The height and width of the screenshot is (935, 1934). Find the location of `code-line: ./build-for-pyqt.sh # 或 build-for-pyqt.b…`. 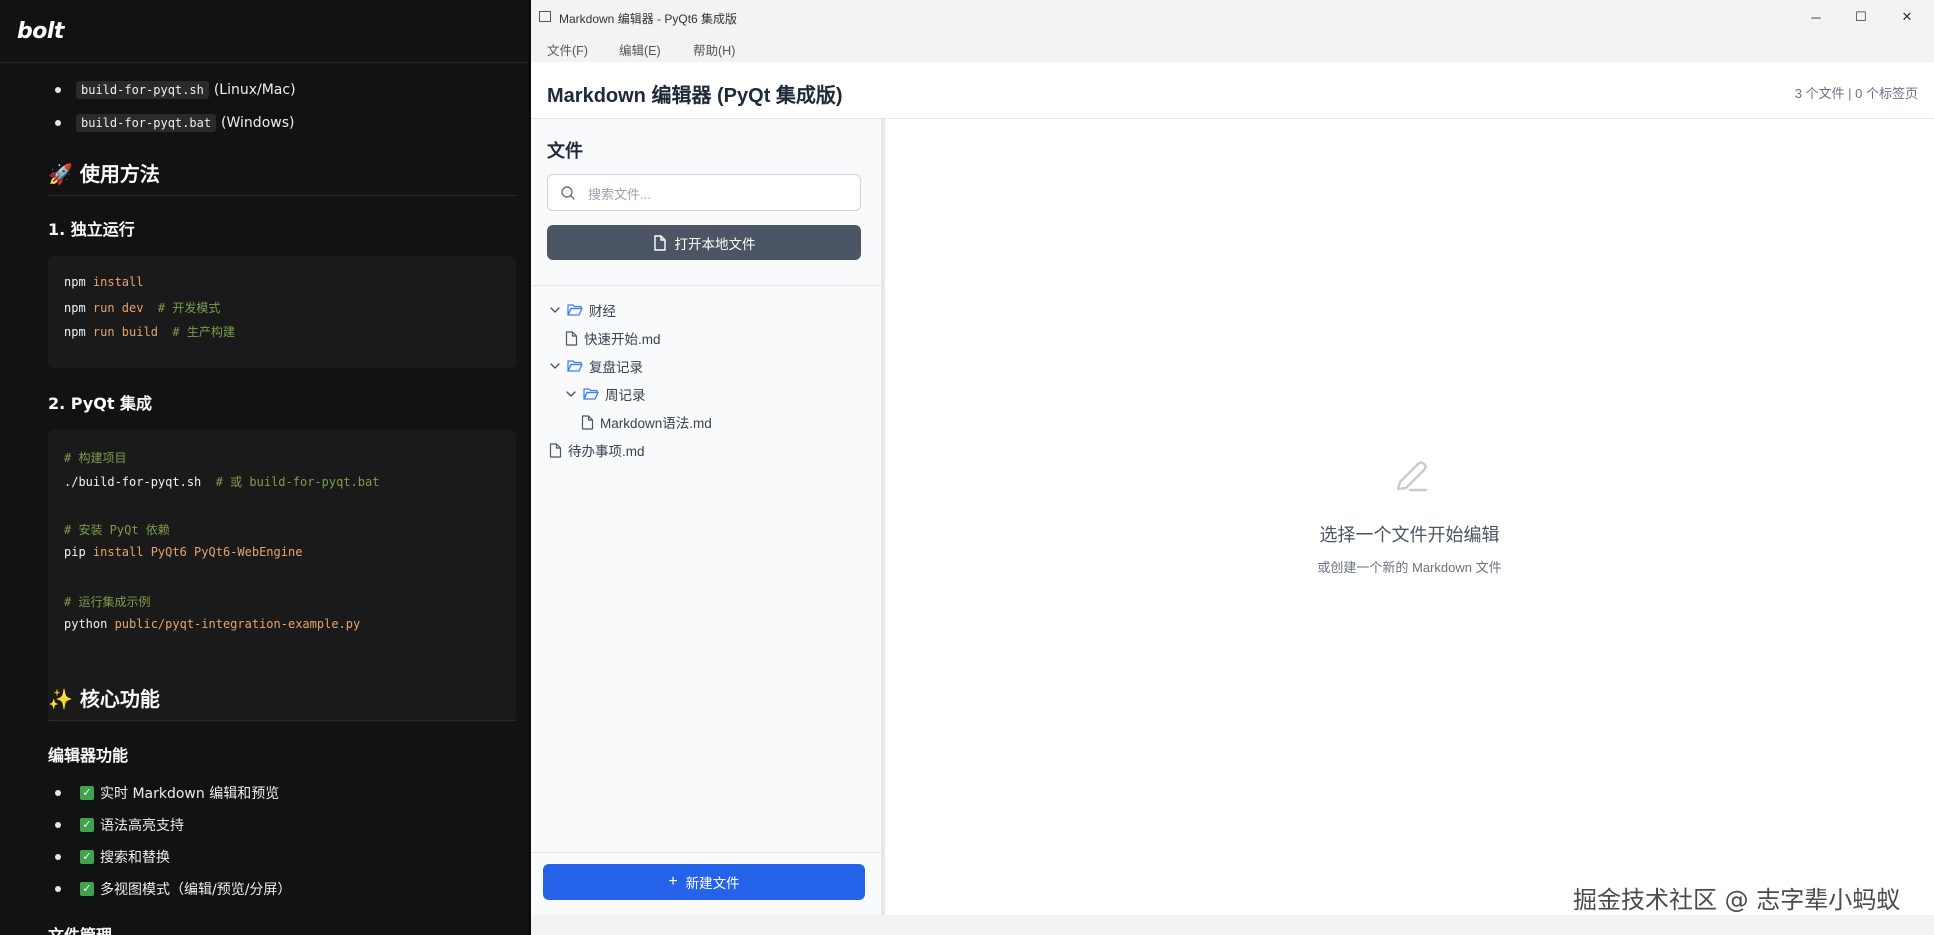

code-line: ./build-for-pyqt.sh # 或 build-for-pyqt.b… is located at coordinates (222, 482).